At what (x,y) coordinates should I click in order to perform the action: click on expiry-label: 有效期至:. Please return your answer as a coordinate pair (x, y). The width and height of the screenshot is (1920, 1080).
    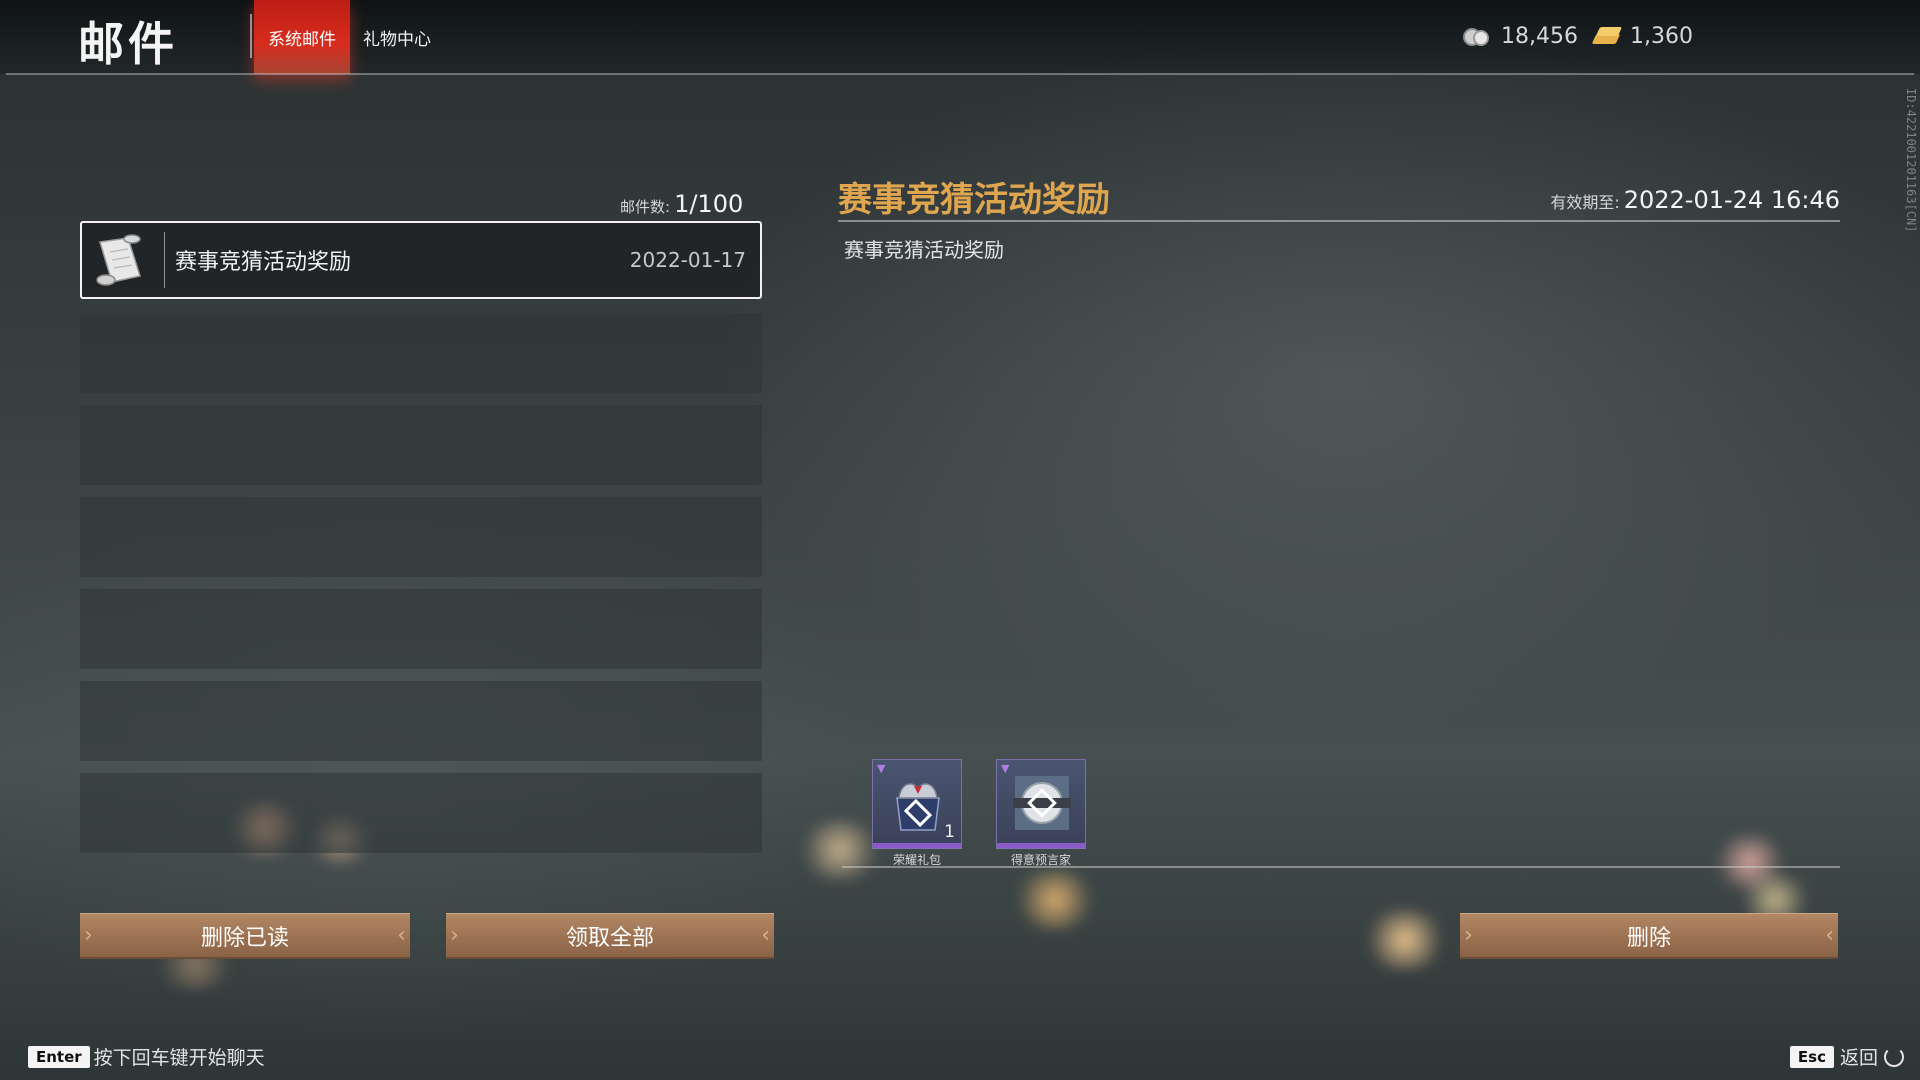
    Looking at the image, I should click on (1585, 202).